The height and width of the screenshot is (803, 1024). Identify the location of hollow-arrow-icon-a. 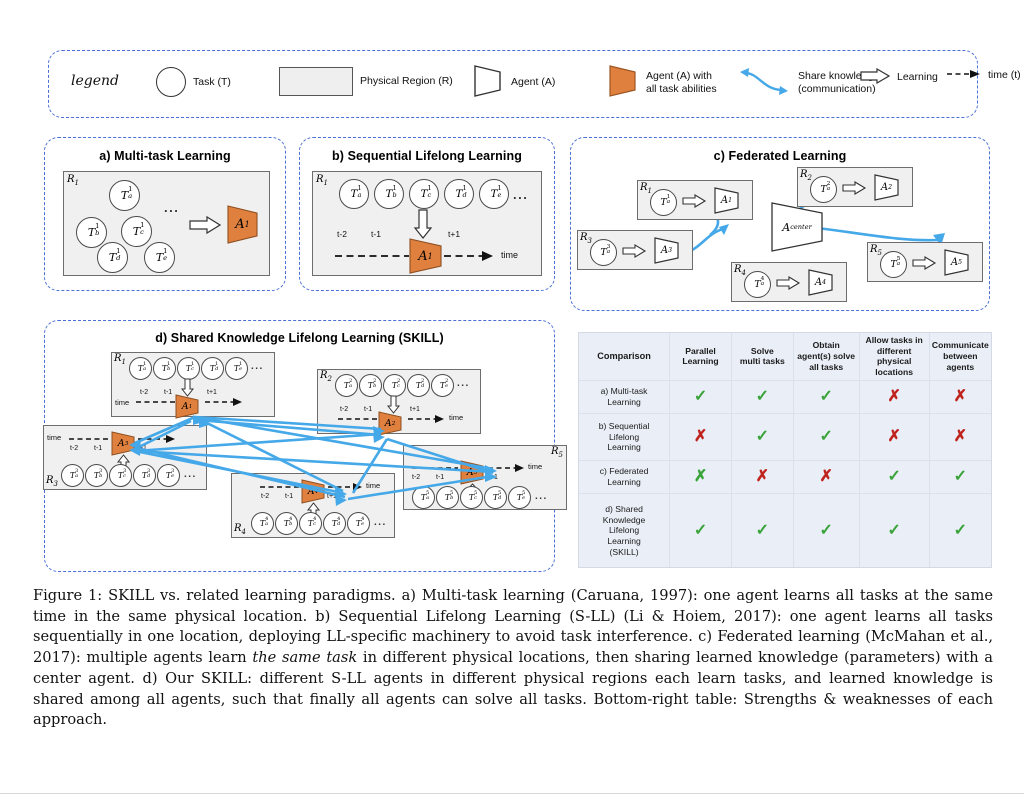
(205, 225).